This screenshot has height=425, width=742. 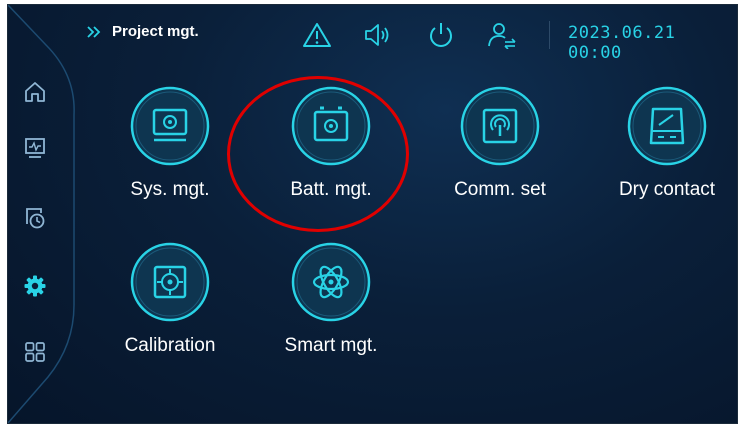 I want to click on tile-label: Comm. set, so click(x=500, y=189).